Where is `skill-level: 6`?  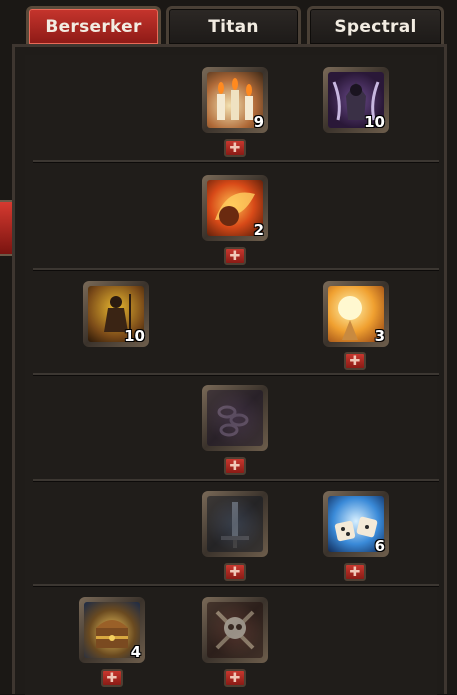 skill-level: 6 is located at coordinates (379, 546).